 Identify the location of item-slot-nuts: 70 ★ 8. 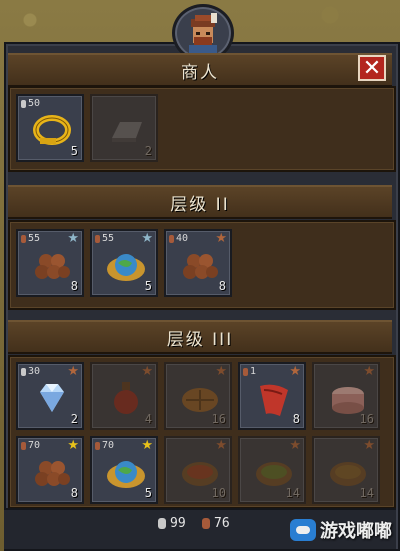
(50, 470).